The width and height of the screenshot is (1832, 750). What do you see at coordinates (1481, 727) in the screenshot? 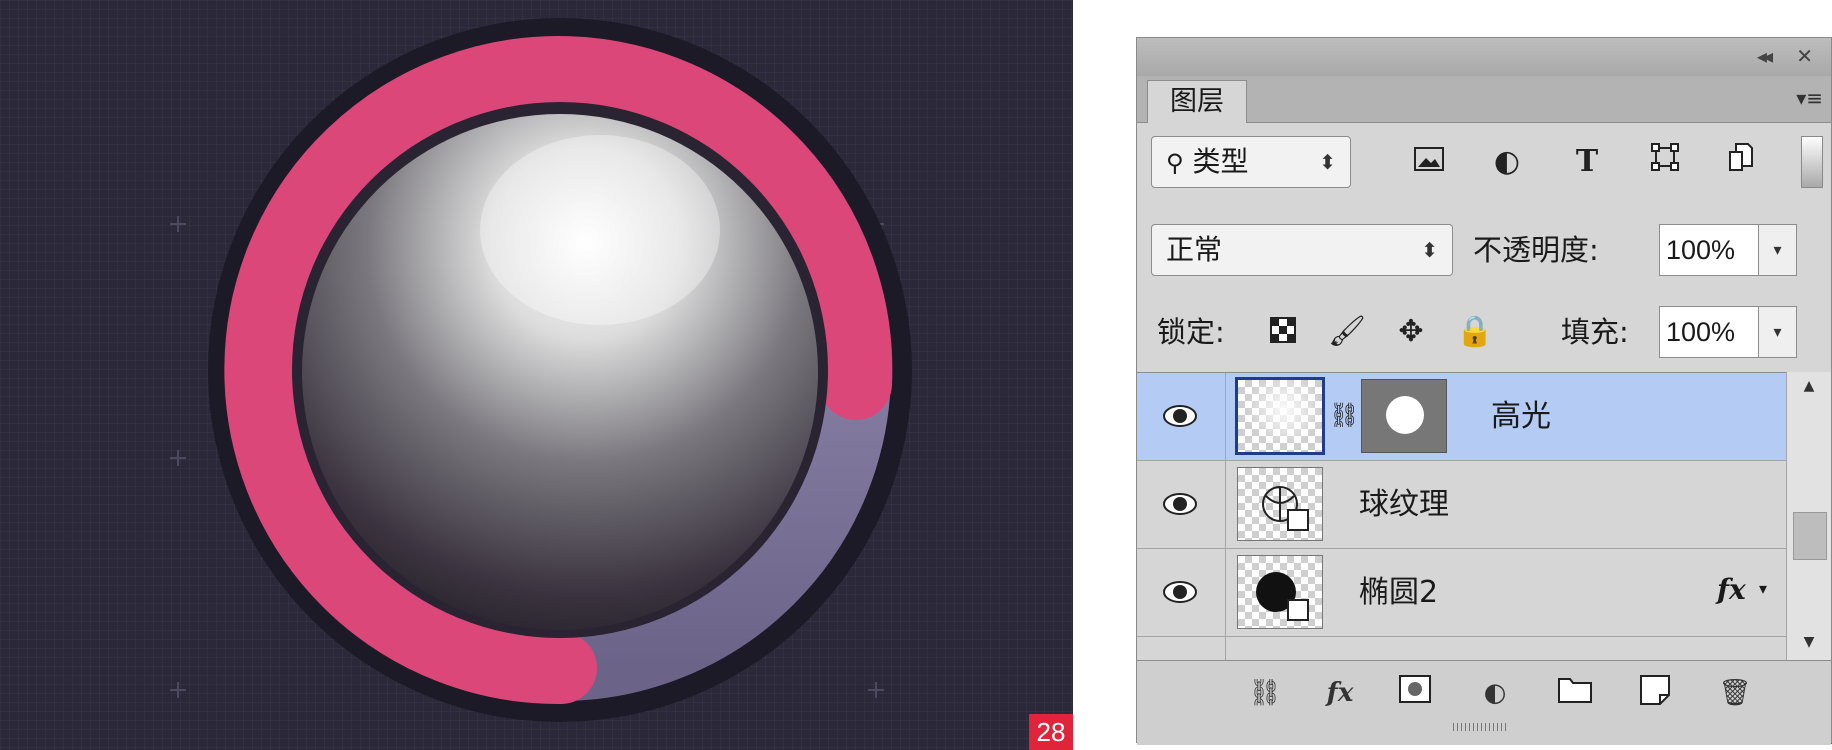
I see `resize-grip` at bounding box center [1481, 727].